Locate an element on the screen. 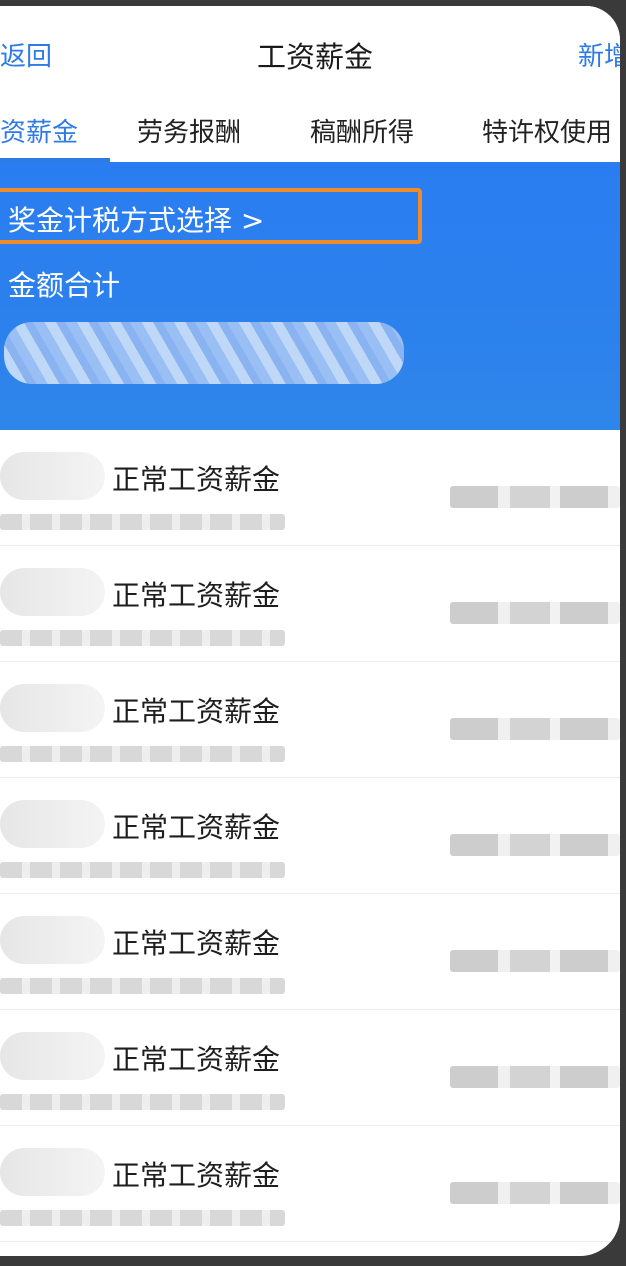 The height and width of the screenshot is (1266, 626). tab-royalties: 特许权使用 is located at coordinates (547, 130).